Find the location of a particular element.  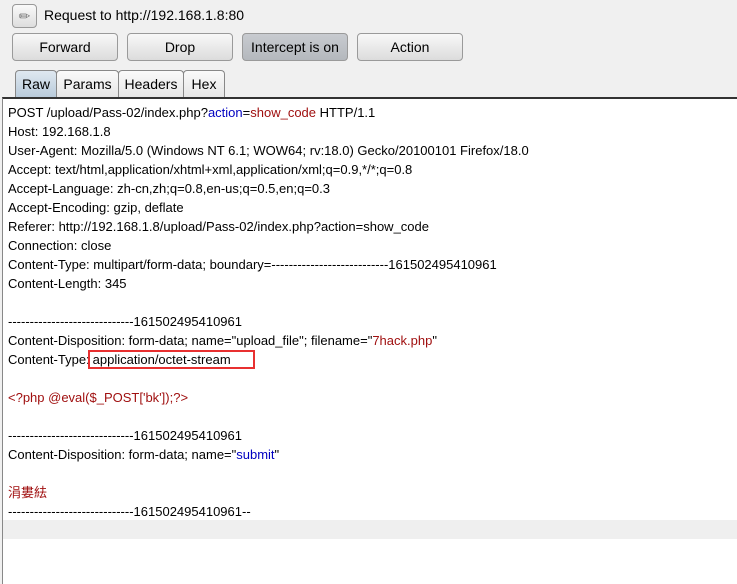

current-line-highlight is located at coordinates (370, 529).